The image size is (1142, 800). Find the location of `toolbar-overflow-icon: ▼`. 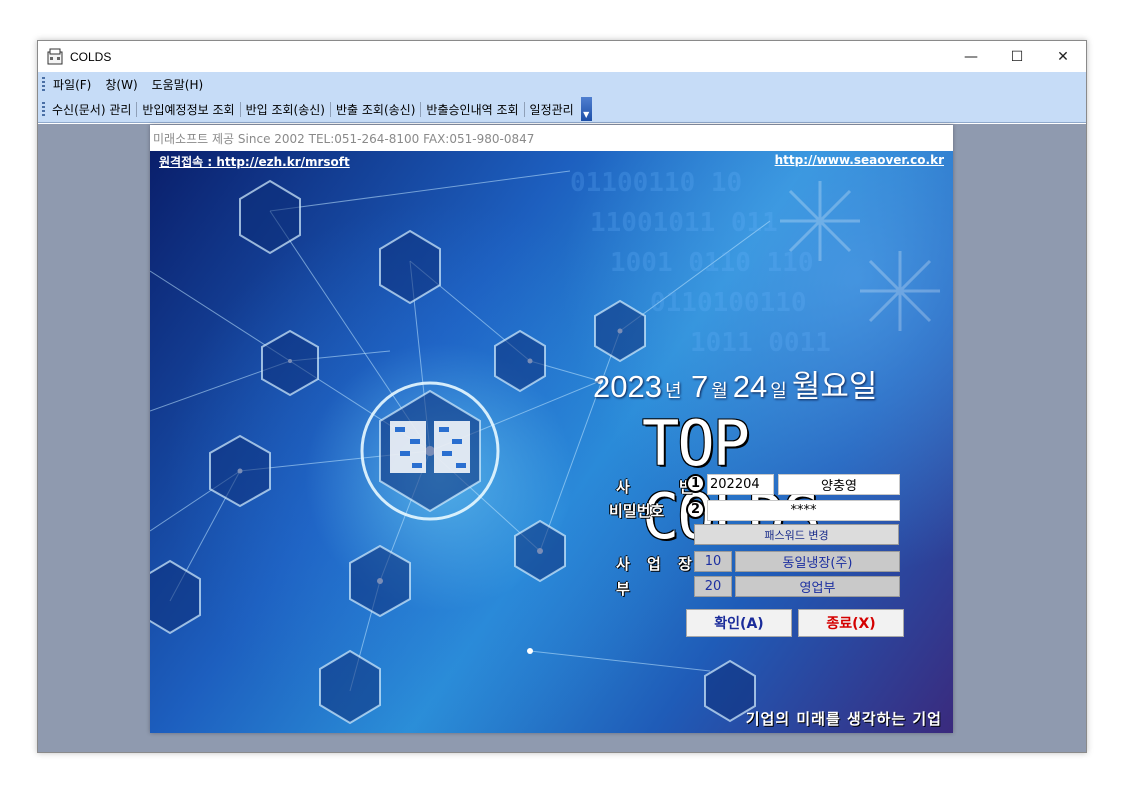

toolbar-overflow-icon: ▼ is located at coordinates (586, 109).